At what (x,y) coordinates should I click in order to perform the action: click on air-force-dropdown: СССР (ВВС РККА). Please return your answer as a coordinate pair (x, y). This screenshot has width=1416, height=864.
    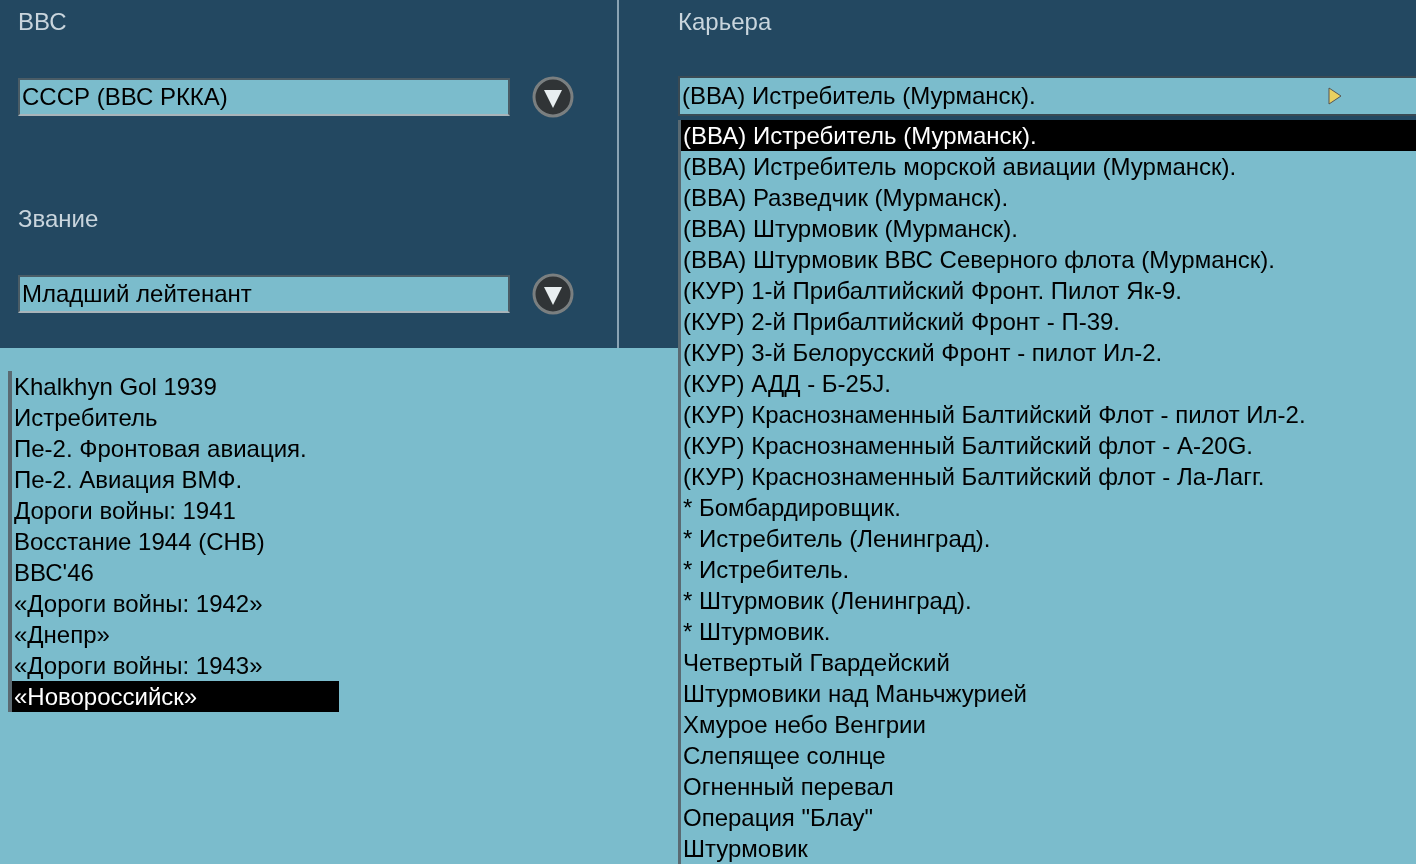
    Looking at the image, I should click on (264, 97).